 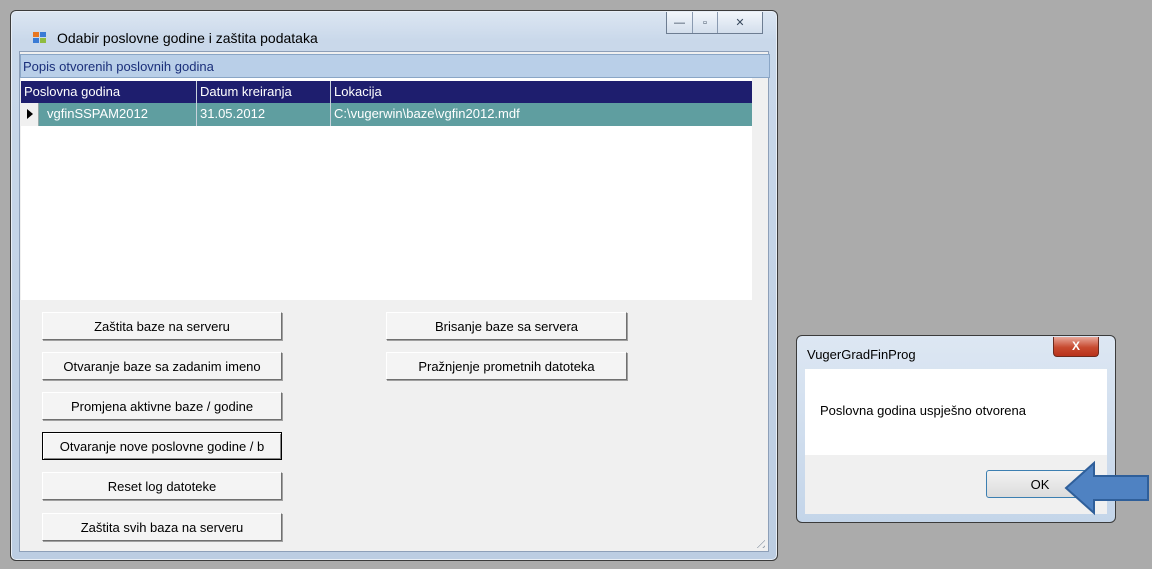 What do you see at coordinates (264, 114) in the screenshot?
I see `cell-datum-kreiranja: 31.05.2012` at bounding box center [264, 114].